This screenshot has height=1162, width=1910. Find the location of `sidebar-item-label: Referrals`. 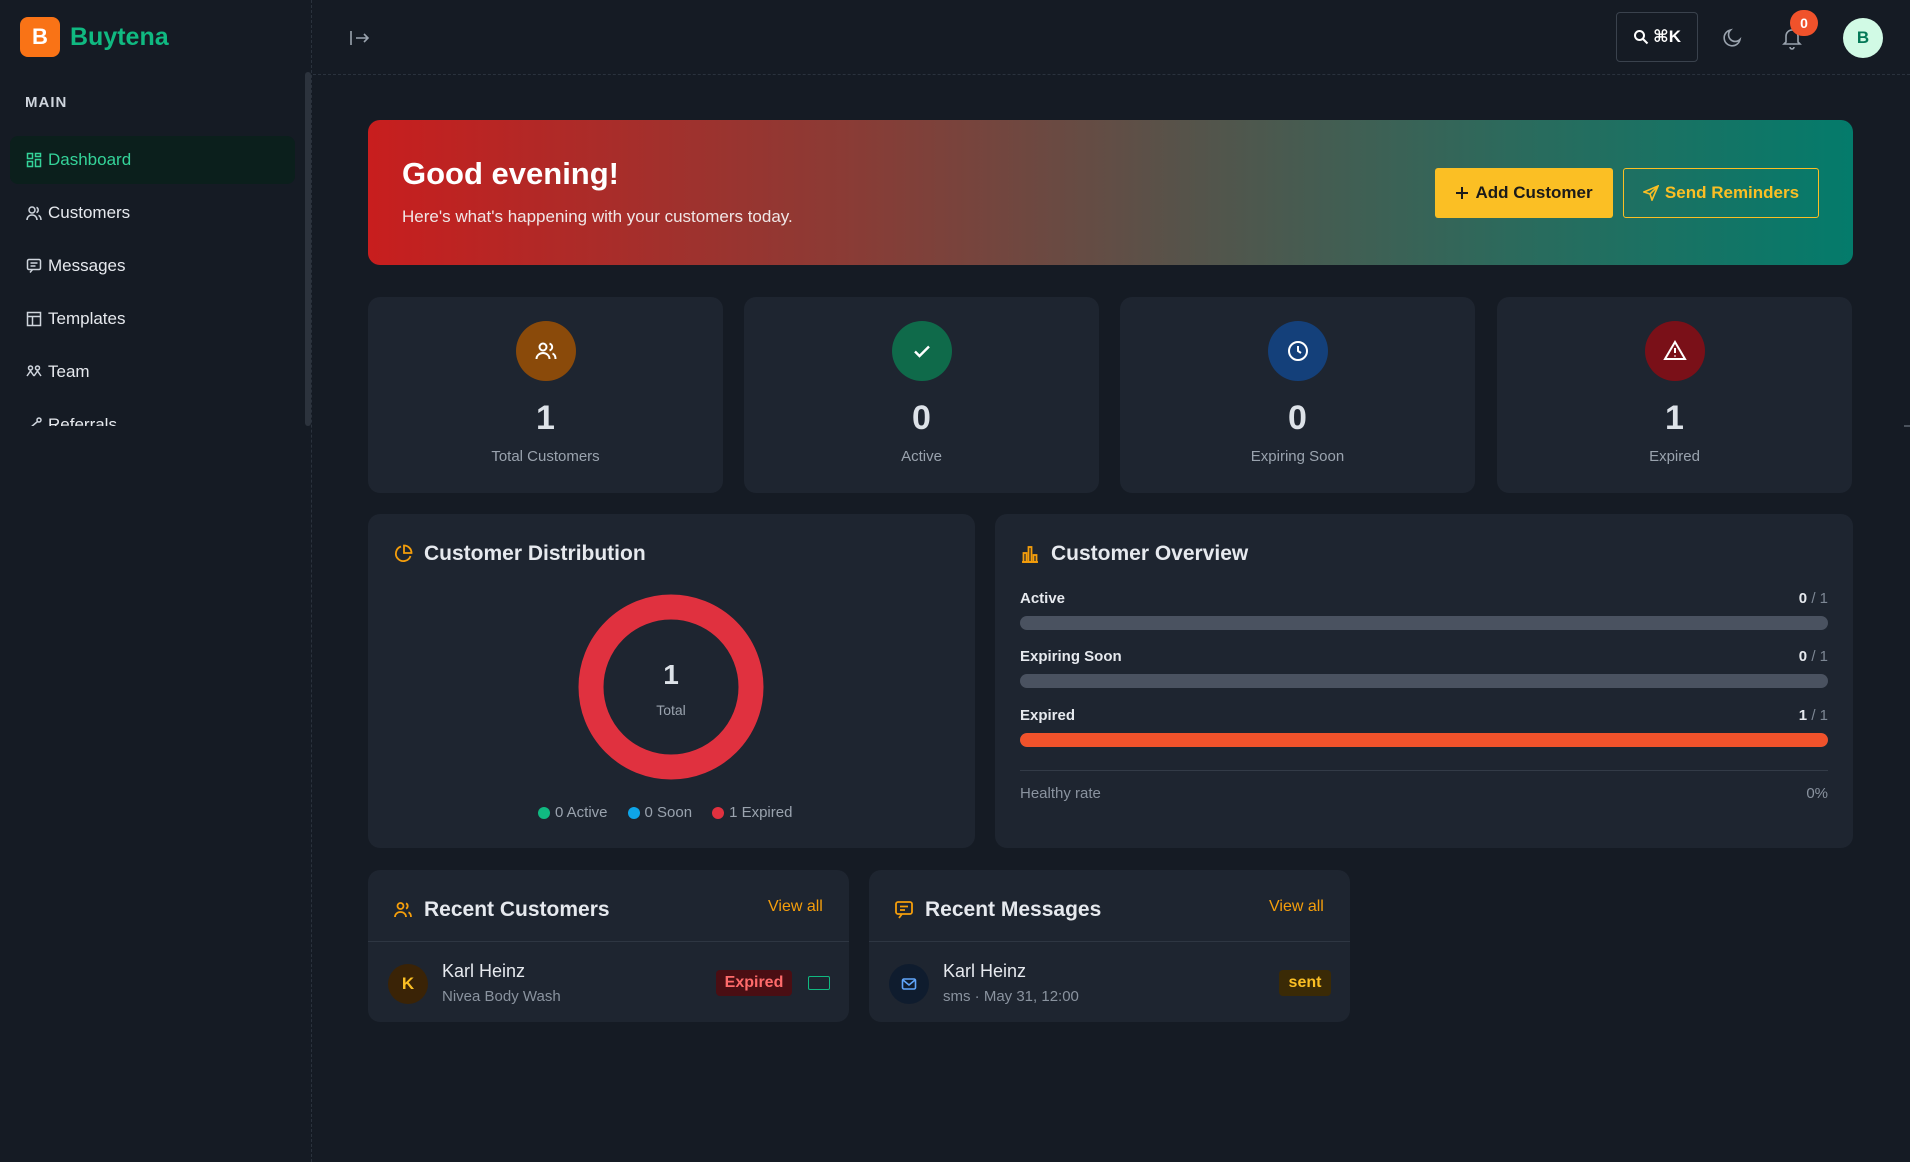

sidebar-item-label: Referrals is located at coordinates (82, 420).